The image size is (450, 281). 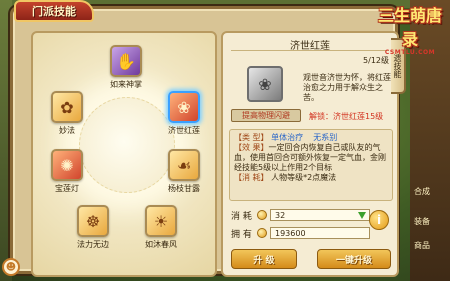 What do you see at coordinates (379, 220) in the screenshot?
I see `info-icon: i` at bounding box center [379, 220].